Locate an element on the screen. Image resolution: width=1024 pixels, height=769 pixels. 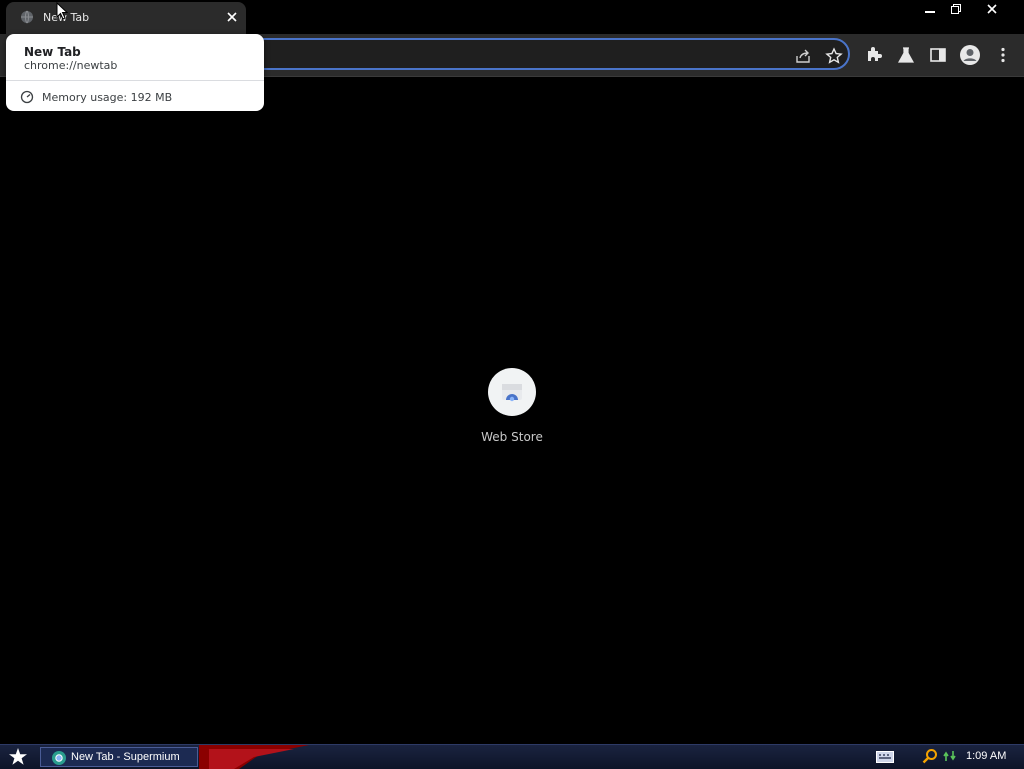
bookmark-star-icon is located at coordinates (834, 56).